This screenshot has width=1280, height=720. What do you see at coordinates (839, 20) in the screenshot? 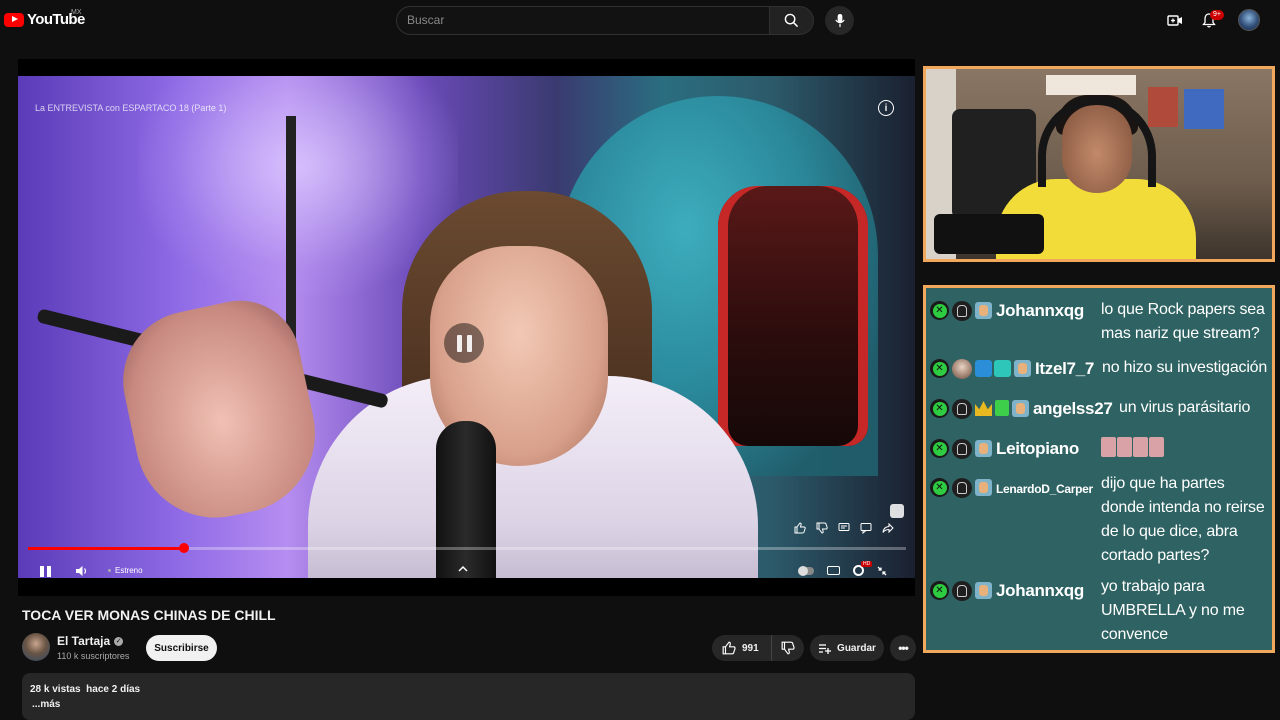
I see `voice-search-button` at bounding box center [839, 20].